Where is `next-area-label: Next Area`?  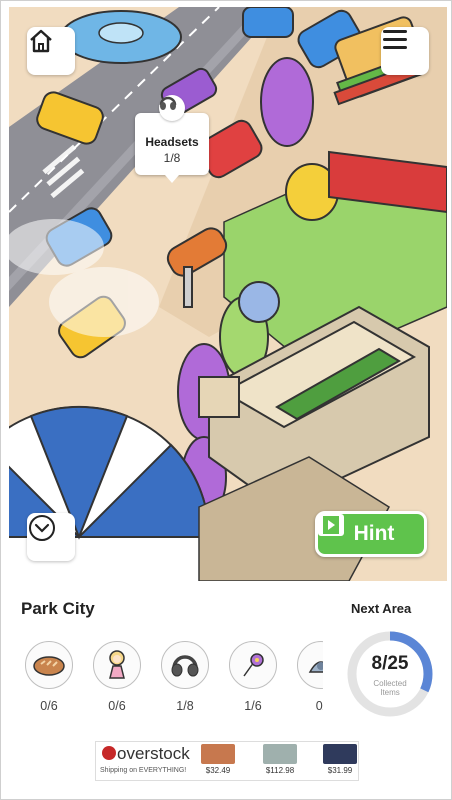
next-area-label: Next Area is located at coordinates (381, 608).